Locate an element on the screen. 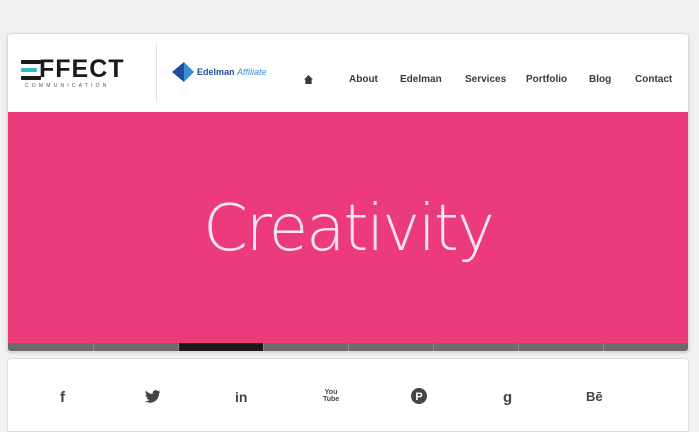  header-divider is located at coordinates (156, 73).